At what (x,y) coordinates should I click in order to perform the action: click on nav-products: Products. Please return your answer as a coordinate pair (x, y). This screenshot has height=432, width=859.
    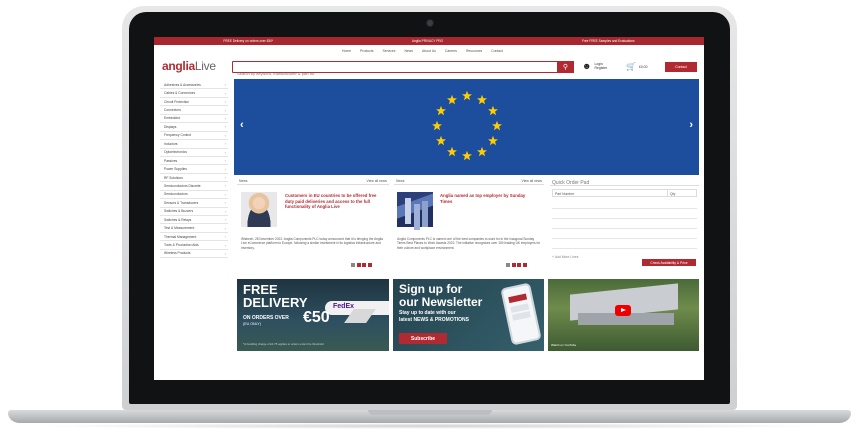
    Looking at the image, I should click on (366, 51).